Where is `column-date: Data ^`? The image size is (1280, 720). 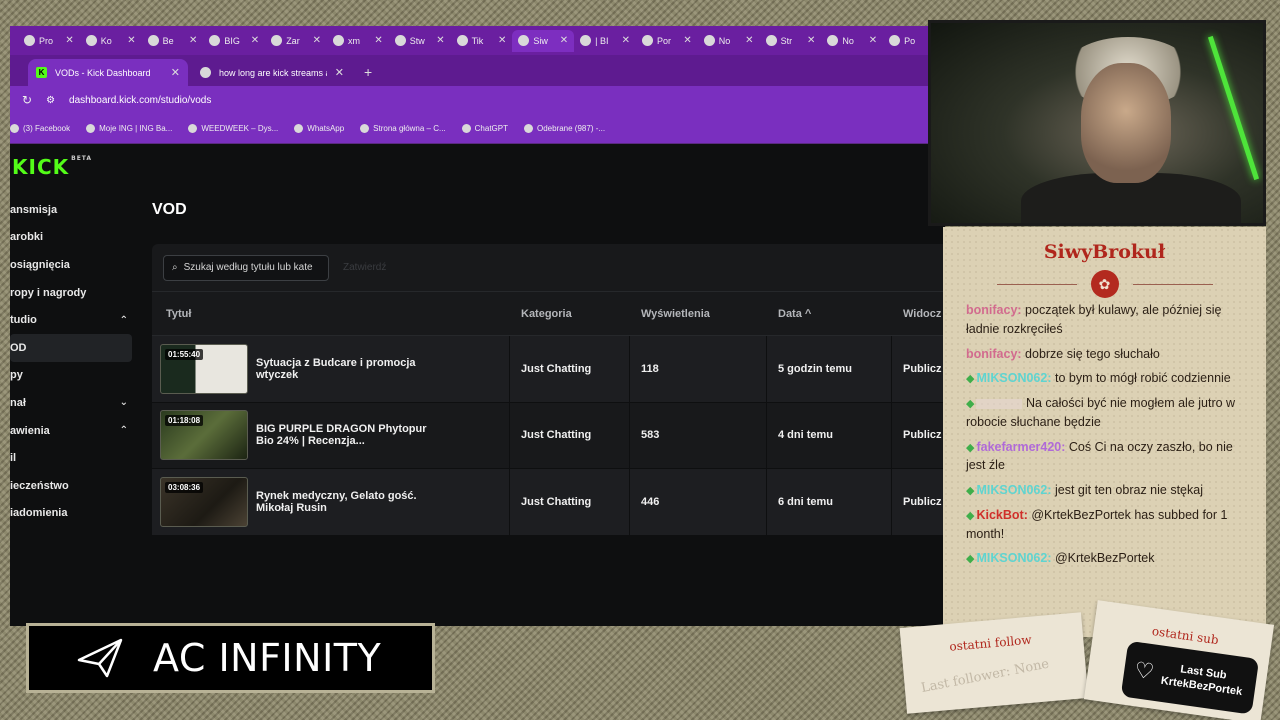 column-date: Data ^ is located at coordinates (829, 314).